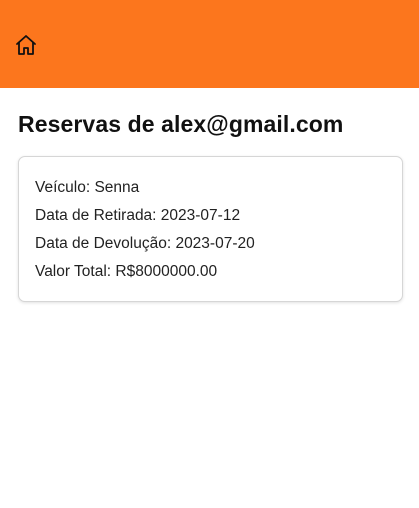 Image resolution: width=419 pixels, height=508 pixels. I want to click on return-date-text: Data de Devolução: 2023-07-20, so click(145, 243).